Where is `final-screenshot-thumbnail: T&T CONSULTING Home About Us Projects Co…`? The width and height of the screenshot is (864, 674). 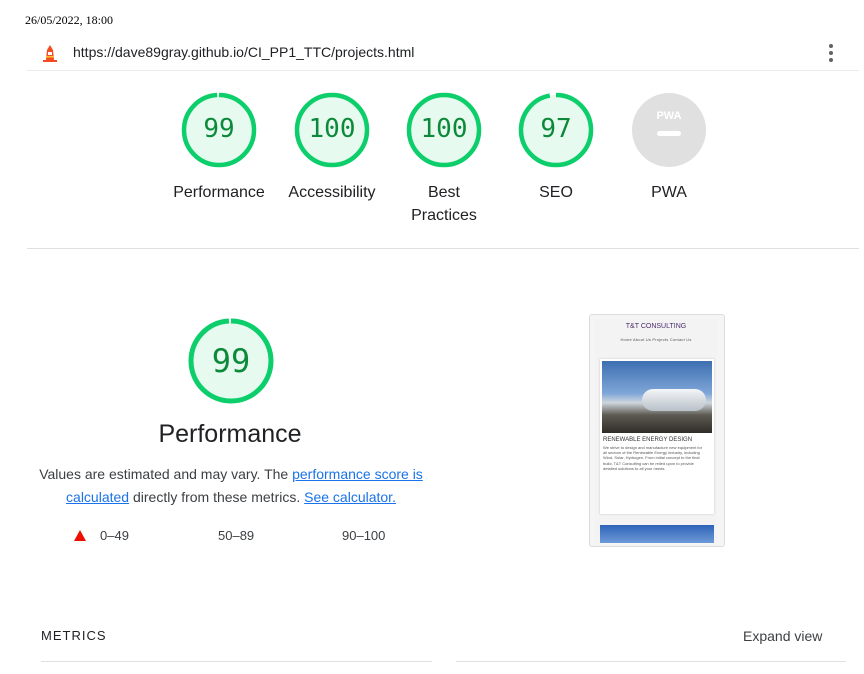 final-screenshot-thumbnail: T&T CONSULTING Home About Us Projects Co… is located at coordinates (657, 430).